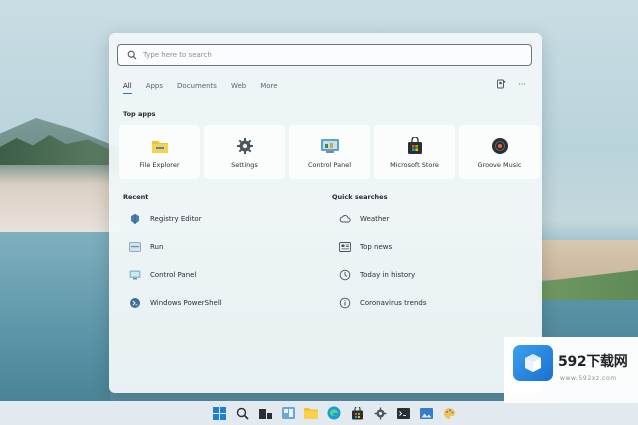 Image resolution: width=638 pixels, height=425 pixels. What do you see at coordinates (216, 219) in the screenshot?
I see `recent-item-registry-editor: Registry Editor` at bounding box center [216, 219].